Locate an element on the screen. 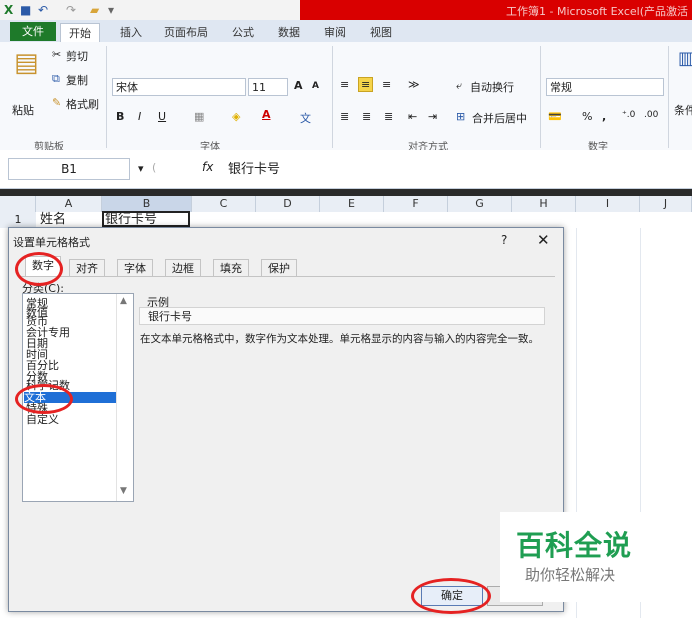 Image resolution: width=692 pixels, height=618 pixels. align-center-icon: ≣ is located at coordinates (366, 116).